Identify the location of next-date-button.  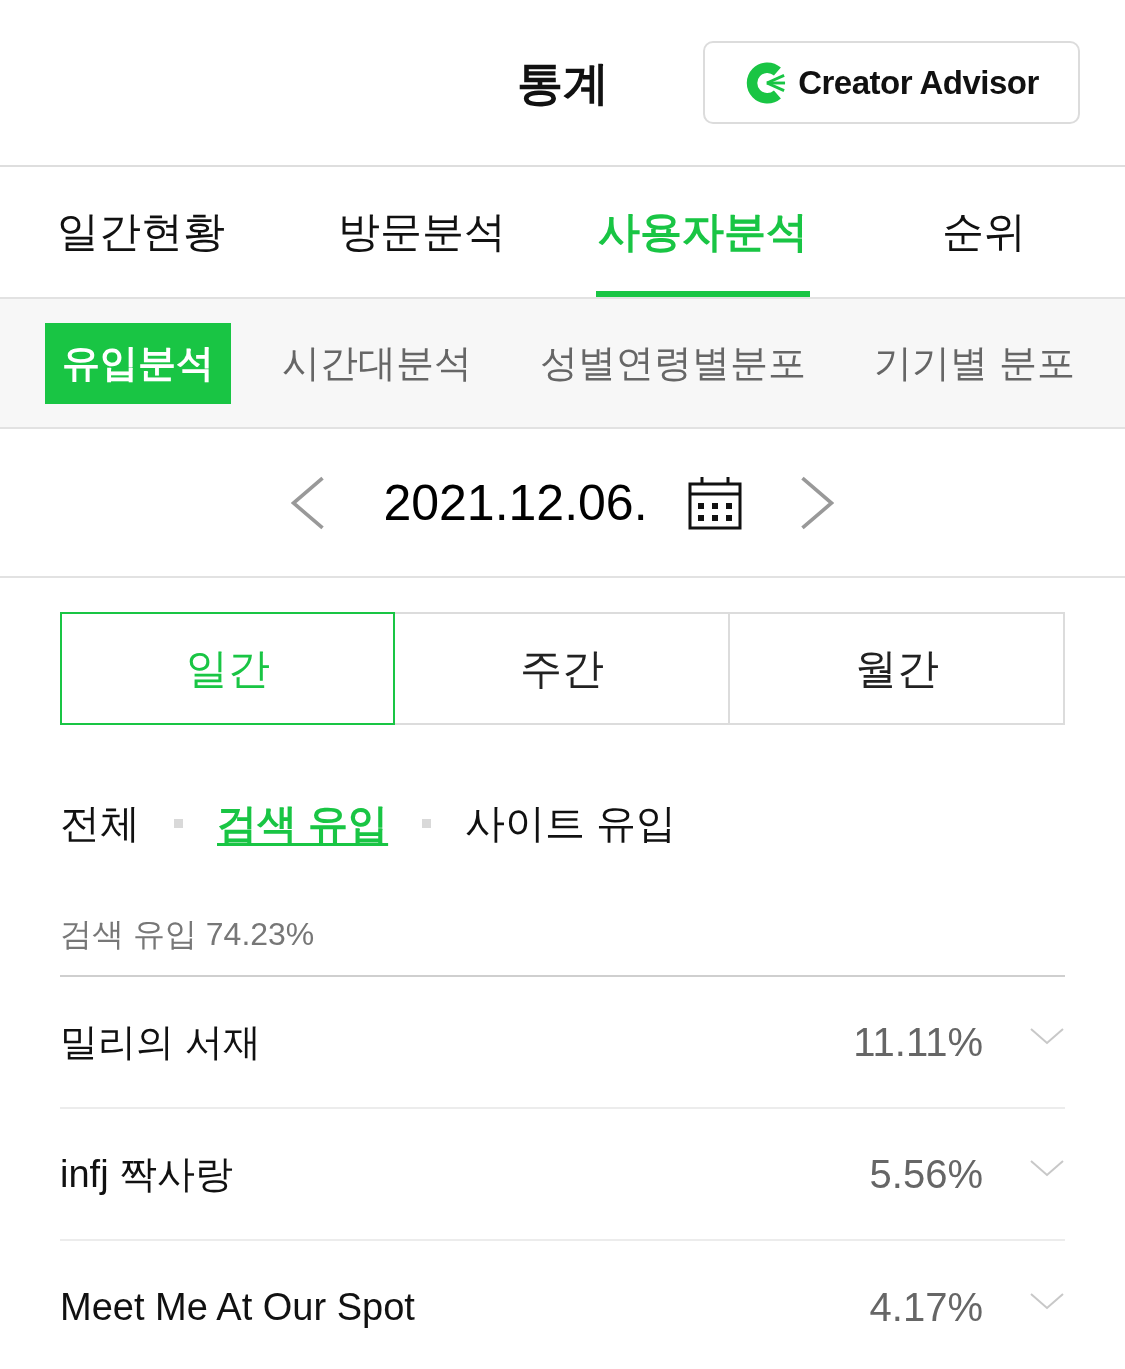
(816, 502).